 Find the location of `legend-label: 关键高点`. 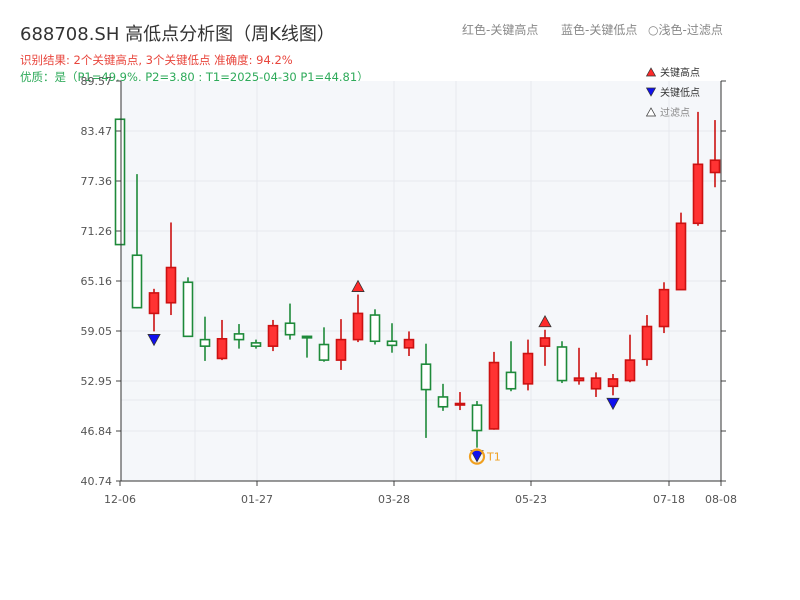

legend-label: 关键高点 is located at coordinates (680, 72).